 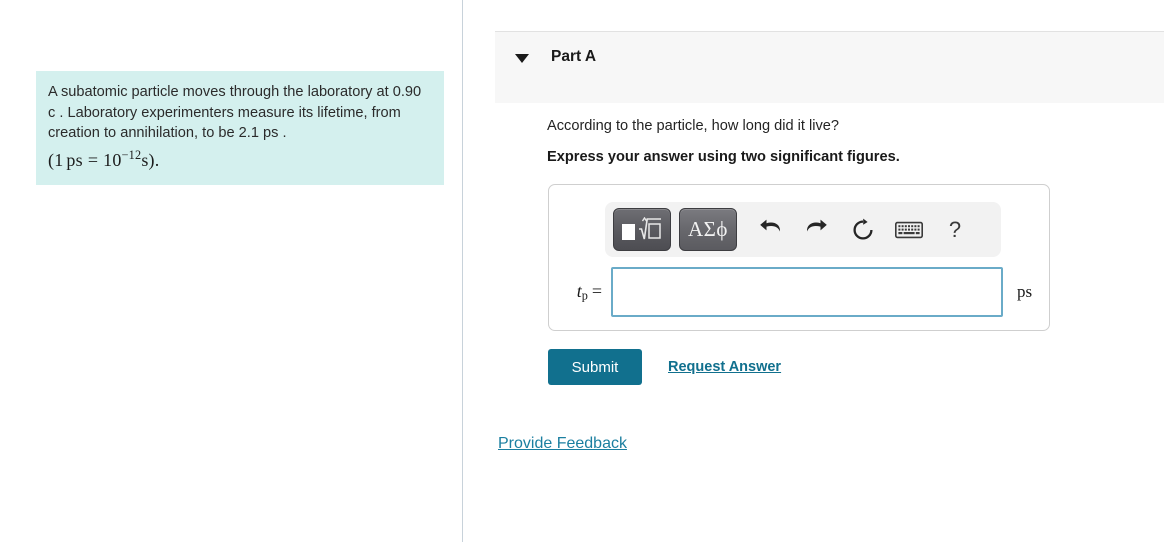 I want to click on redo-button, so click(x=817, y=229).